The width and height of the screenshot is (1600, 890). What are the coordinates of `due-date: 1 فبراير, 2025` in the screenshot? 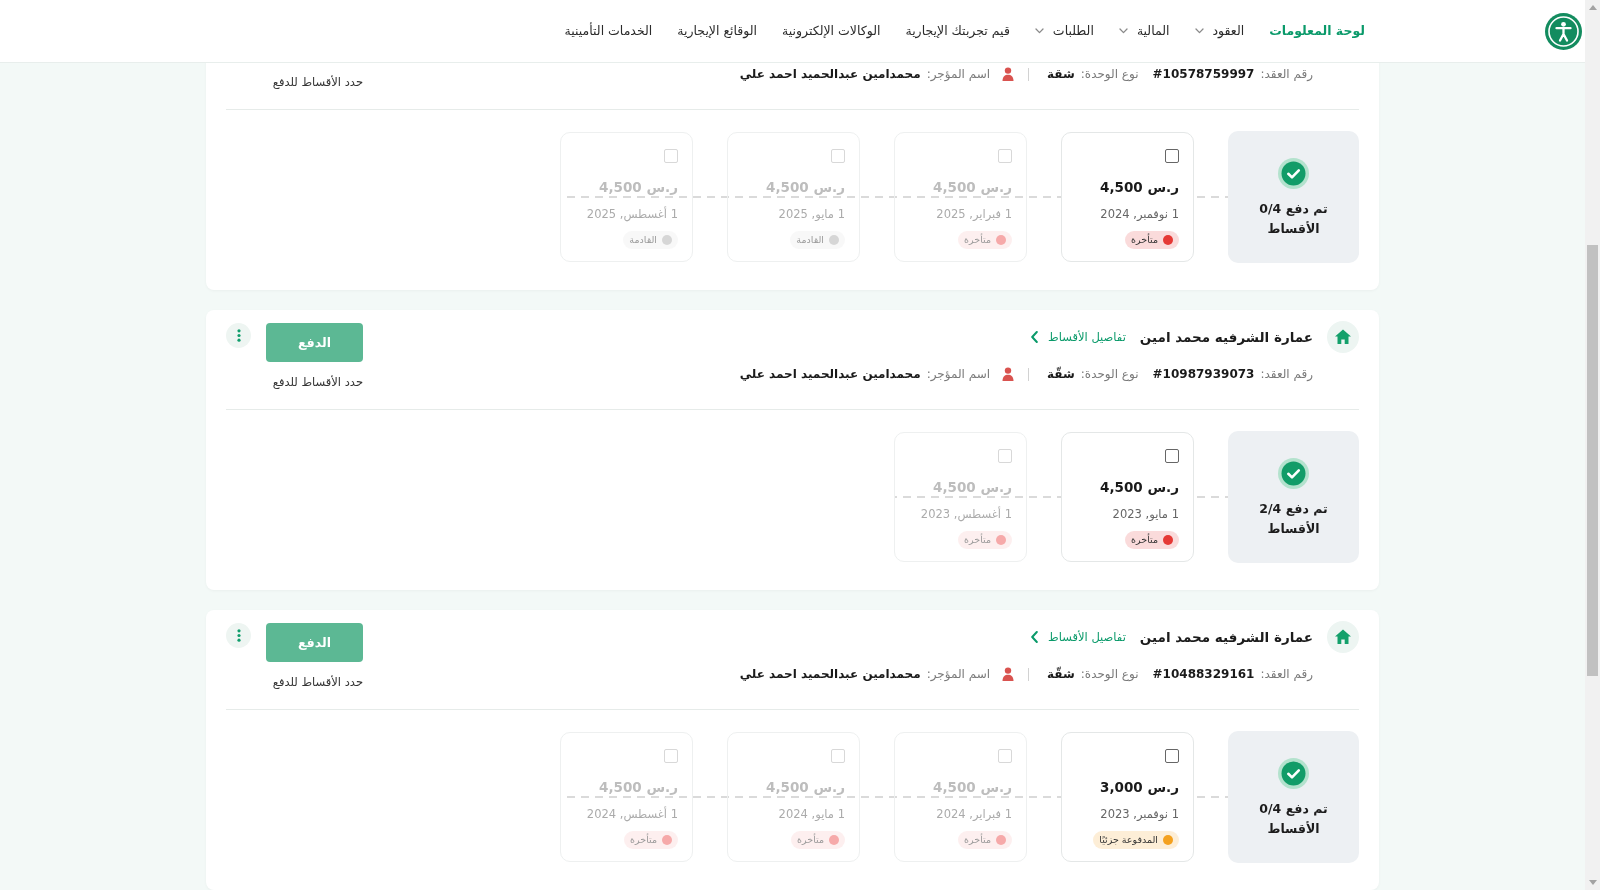 It's located at (974, 214).